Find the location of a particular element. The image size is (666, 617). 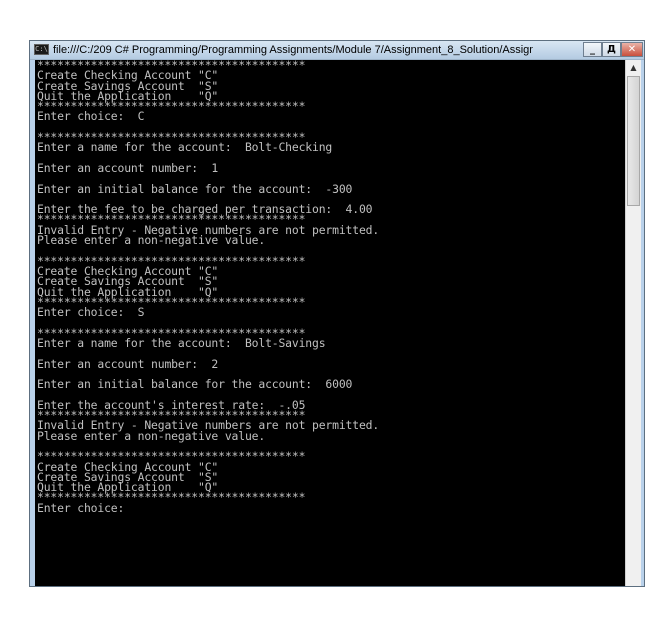

close-button: ✕ is located at coordinates (632, 49).